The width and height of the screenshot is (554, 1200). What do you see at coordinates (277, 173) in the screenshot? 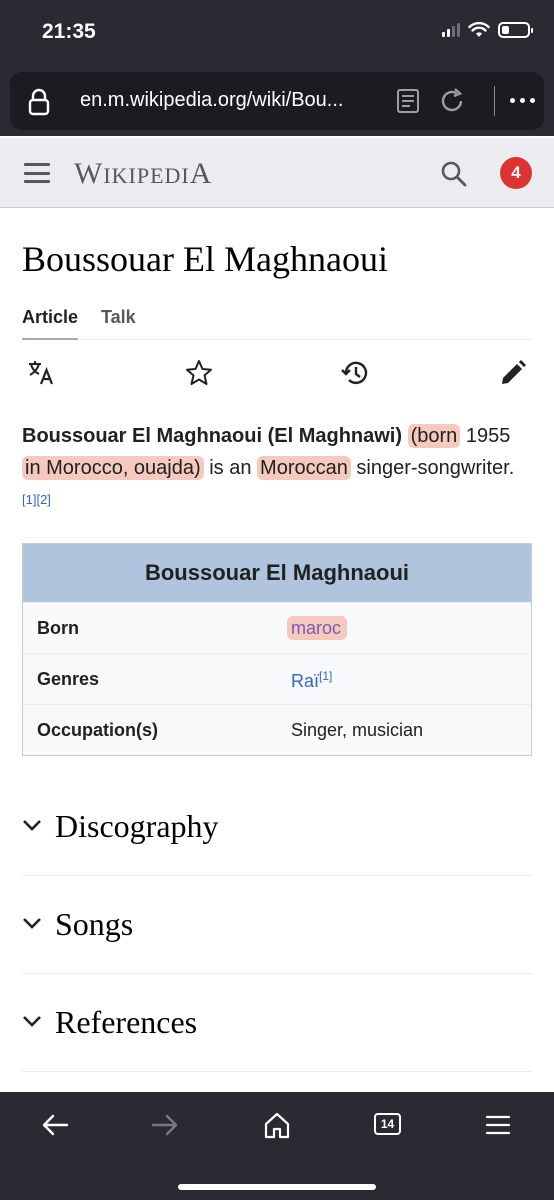
I see `wikipedia-header: WIKIPEDIA 4` at bounding box center [277, 173].